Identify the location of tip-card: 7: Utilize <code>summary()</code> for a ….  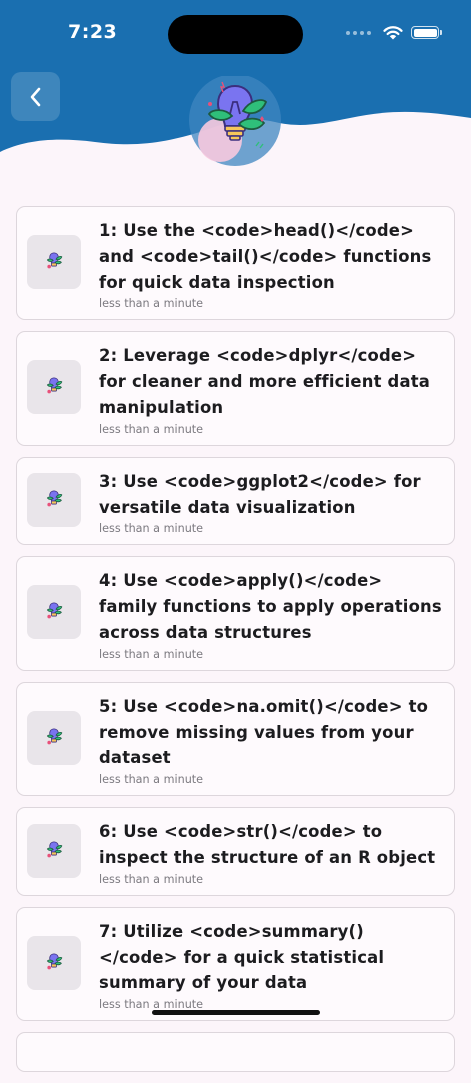
(235, 964).